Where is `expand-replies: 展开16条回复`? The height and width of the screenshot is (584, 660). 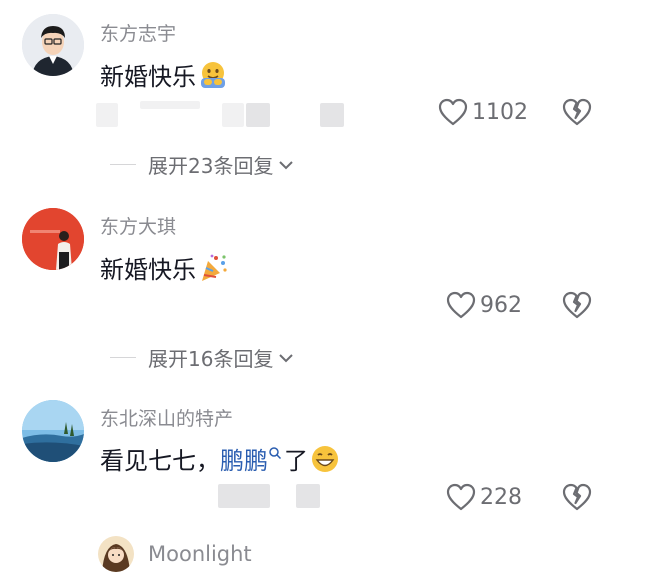 expand-replies: 展开16条回复 is located at coordinates (202, 357).